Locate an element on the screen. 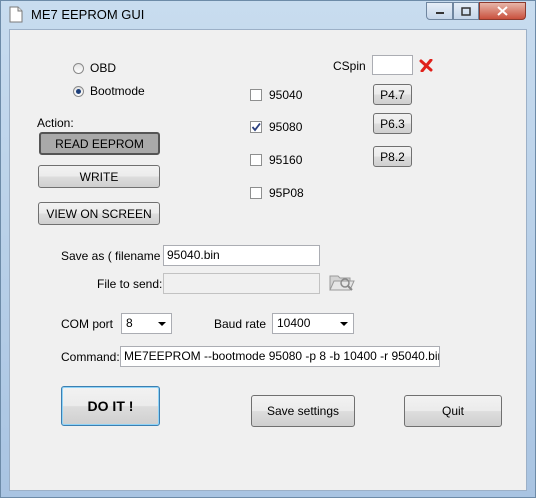  eeprom-95160-label: 95160 is located at coordinates (285, 160).